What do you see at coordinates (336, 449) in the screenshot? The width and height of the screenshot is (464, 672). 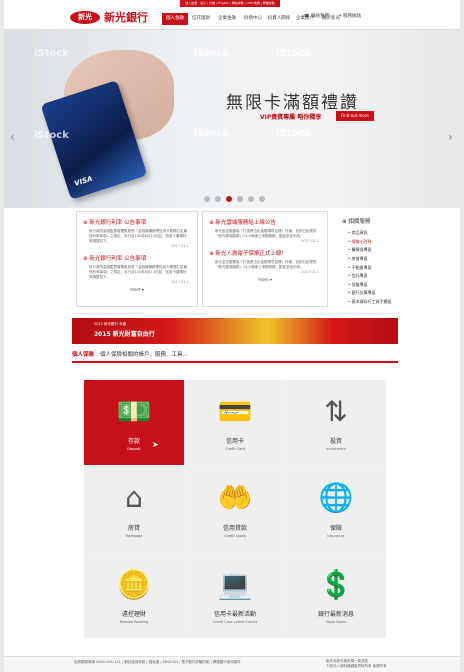 I see `tile-sublabel: Investment` at bounding box center [336, 449].